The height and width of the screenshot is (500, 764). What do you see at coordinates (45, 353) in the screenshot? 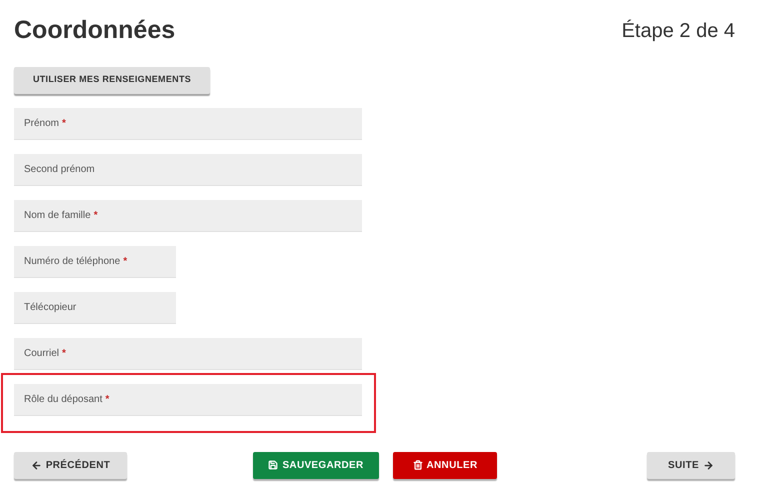
I see `field-label: Courriel *` at bounding box center [45, 353].